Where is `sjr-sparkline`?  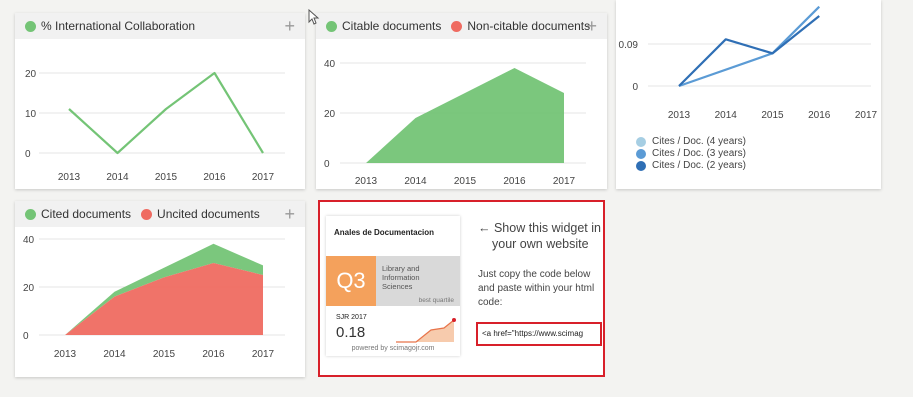 sjr-sparkline is located at coordinates (426, 330).